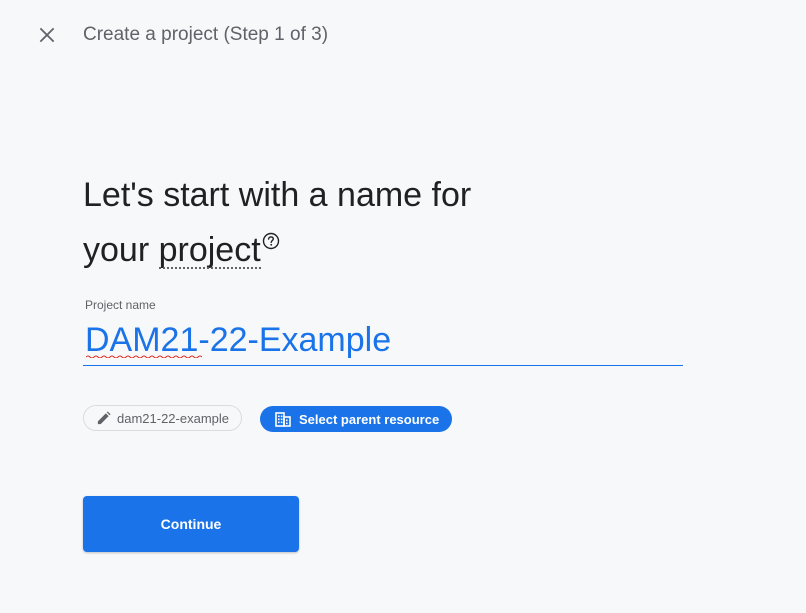 The height and width of the screenshot is (613, 806). I want to click on heading-line-1: Let's start with a name for, so click(277, 195).